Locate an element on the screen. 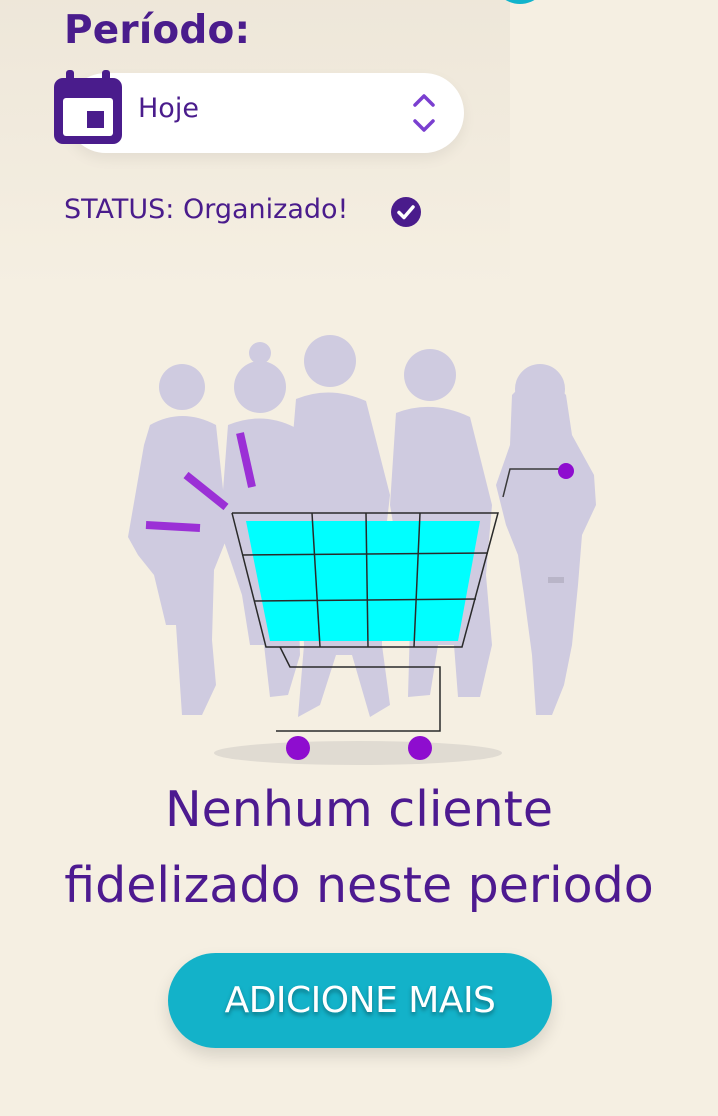 Image resolution: width=718 pixels, height=1116 pixels. empty-state-message-line2: fidelizado neste periodo is located at coordinates (359, 885).